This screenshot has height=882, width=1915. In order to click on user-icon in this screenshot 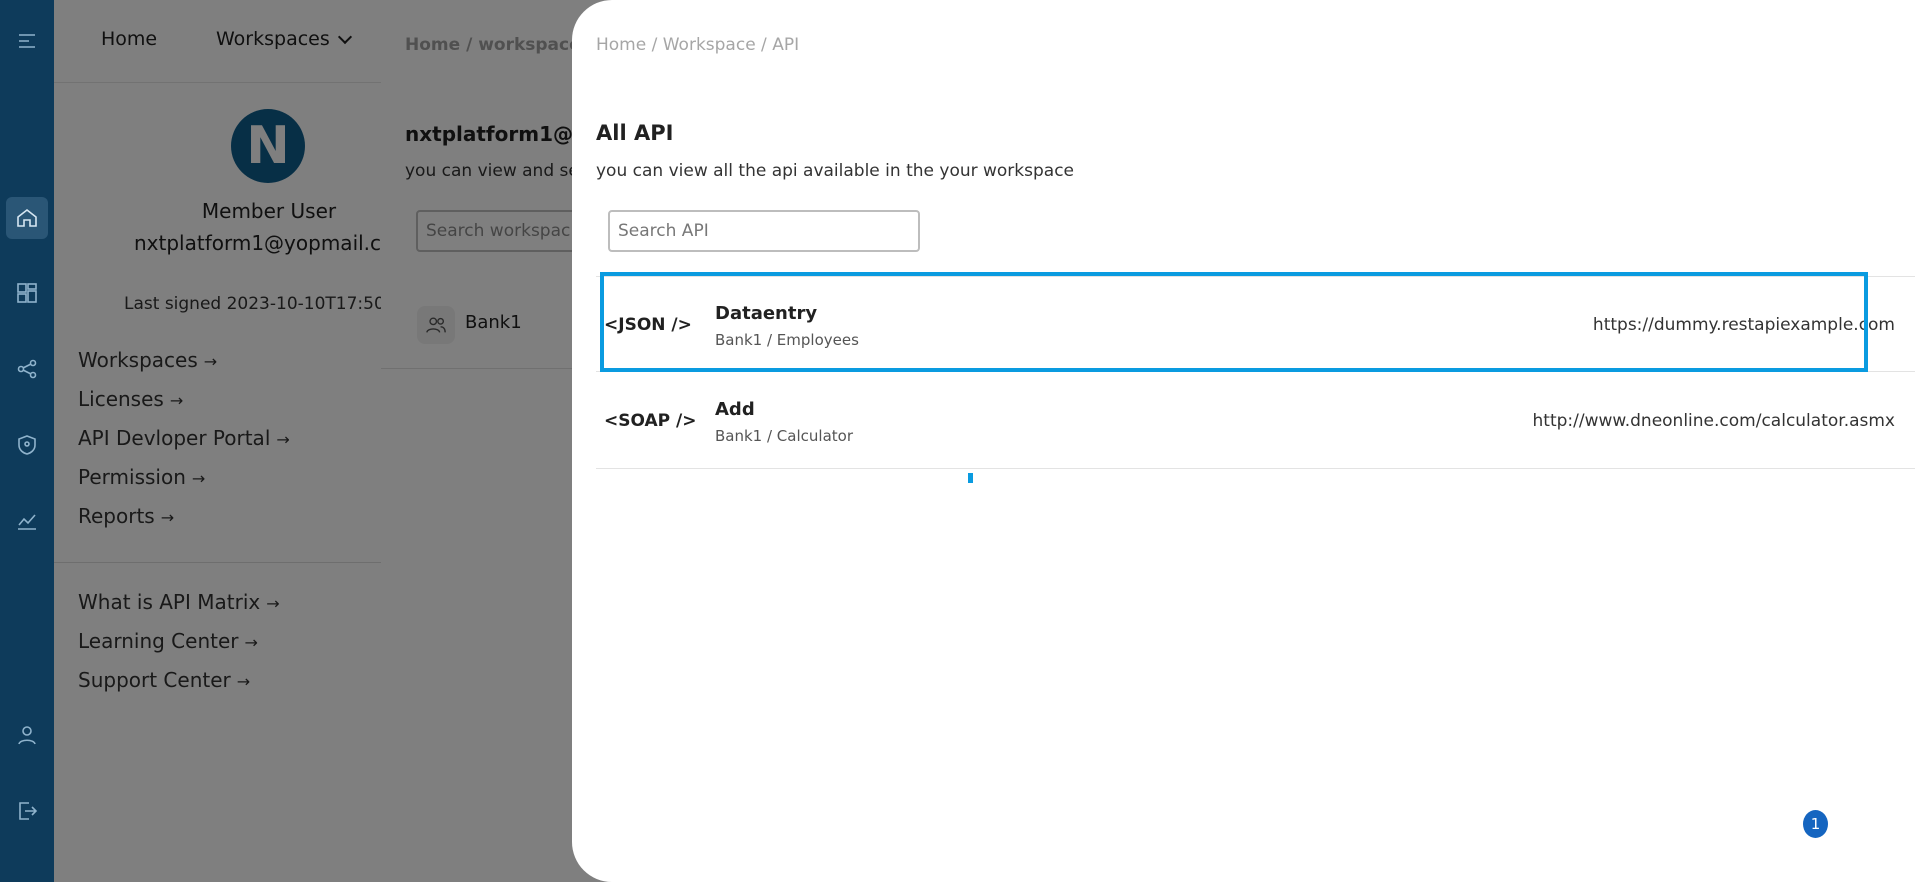, I will do `click(27, 735)`.